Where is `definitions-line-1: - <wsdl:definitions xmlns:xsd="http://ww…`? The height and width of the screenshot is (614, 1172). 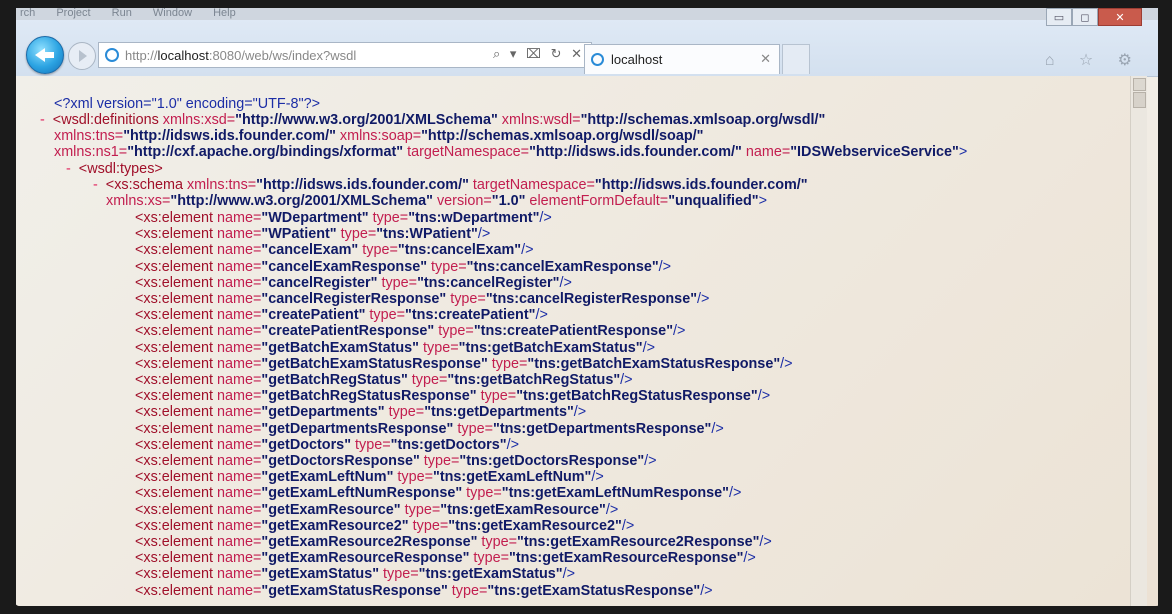
definitions-line-1: - <wsdl:definitions xmlns:xsd="http://ww… is located at coordinates (433, 120).